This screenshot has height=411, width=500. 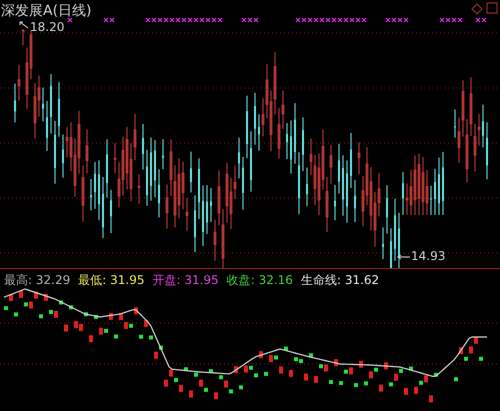 What do you see at coordinates (477, 9) in the screenshot?
I see `diamond-icon` at bounding box center [477, 9].